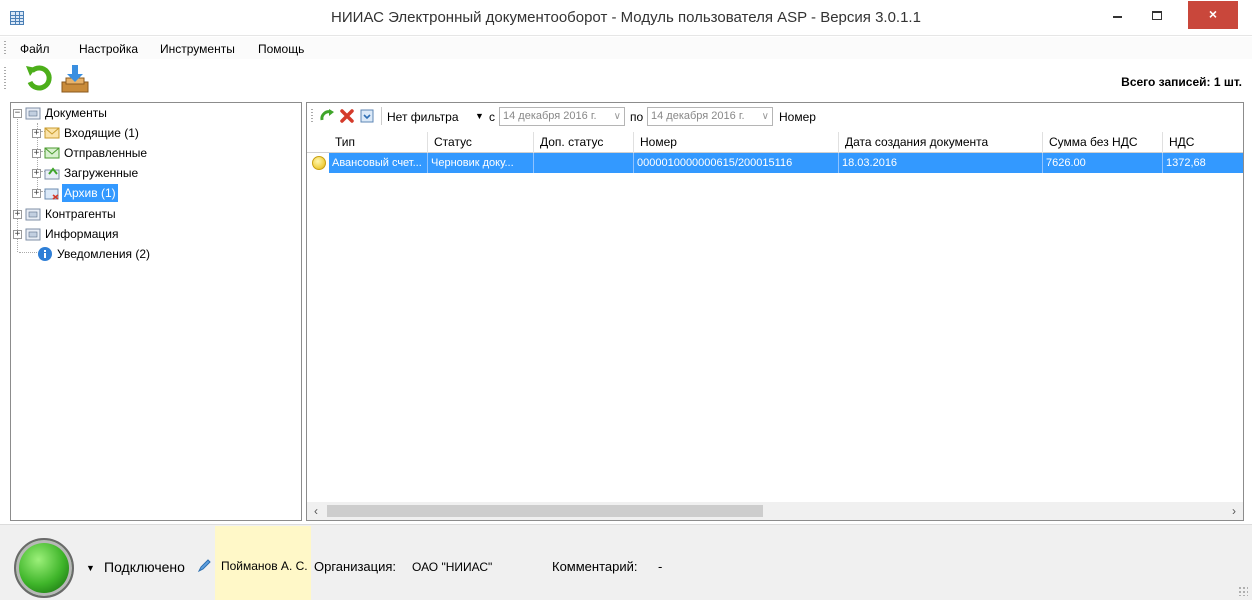 This screenshot has width=1252, height=600. I want to click on tree-item-label: Уведомления (2), so click(104, 254).